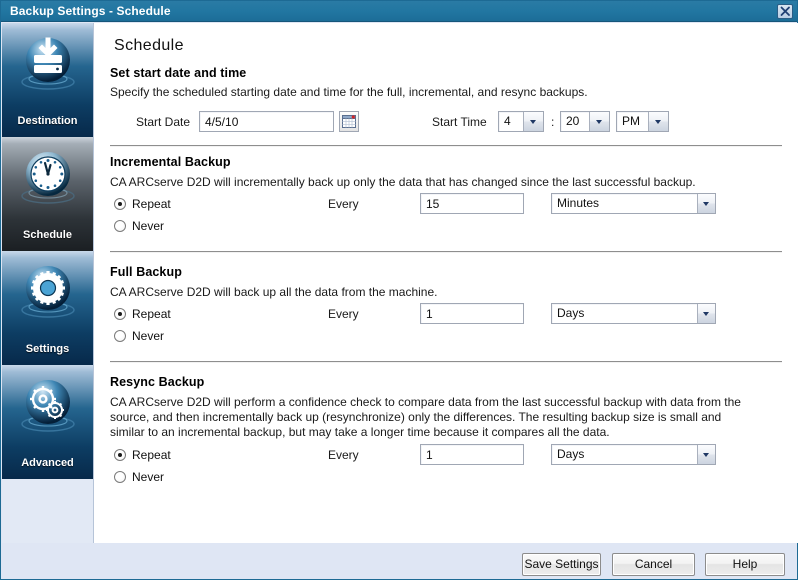 The image size is (798, 580). Describe the element at coordinates (47, 63) in the screenshot. I see `hard-drive-download-icon` at that location.